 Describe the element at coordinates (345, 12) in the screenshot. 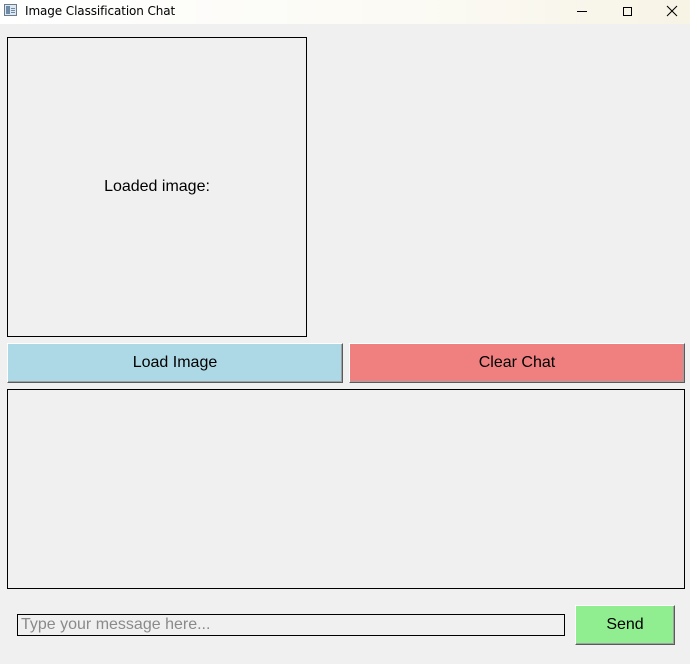

I see `title-bar: Image Classification Chat` at that location.